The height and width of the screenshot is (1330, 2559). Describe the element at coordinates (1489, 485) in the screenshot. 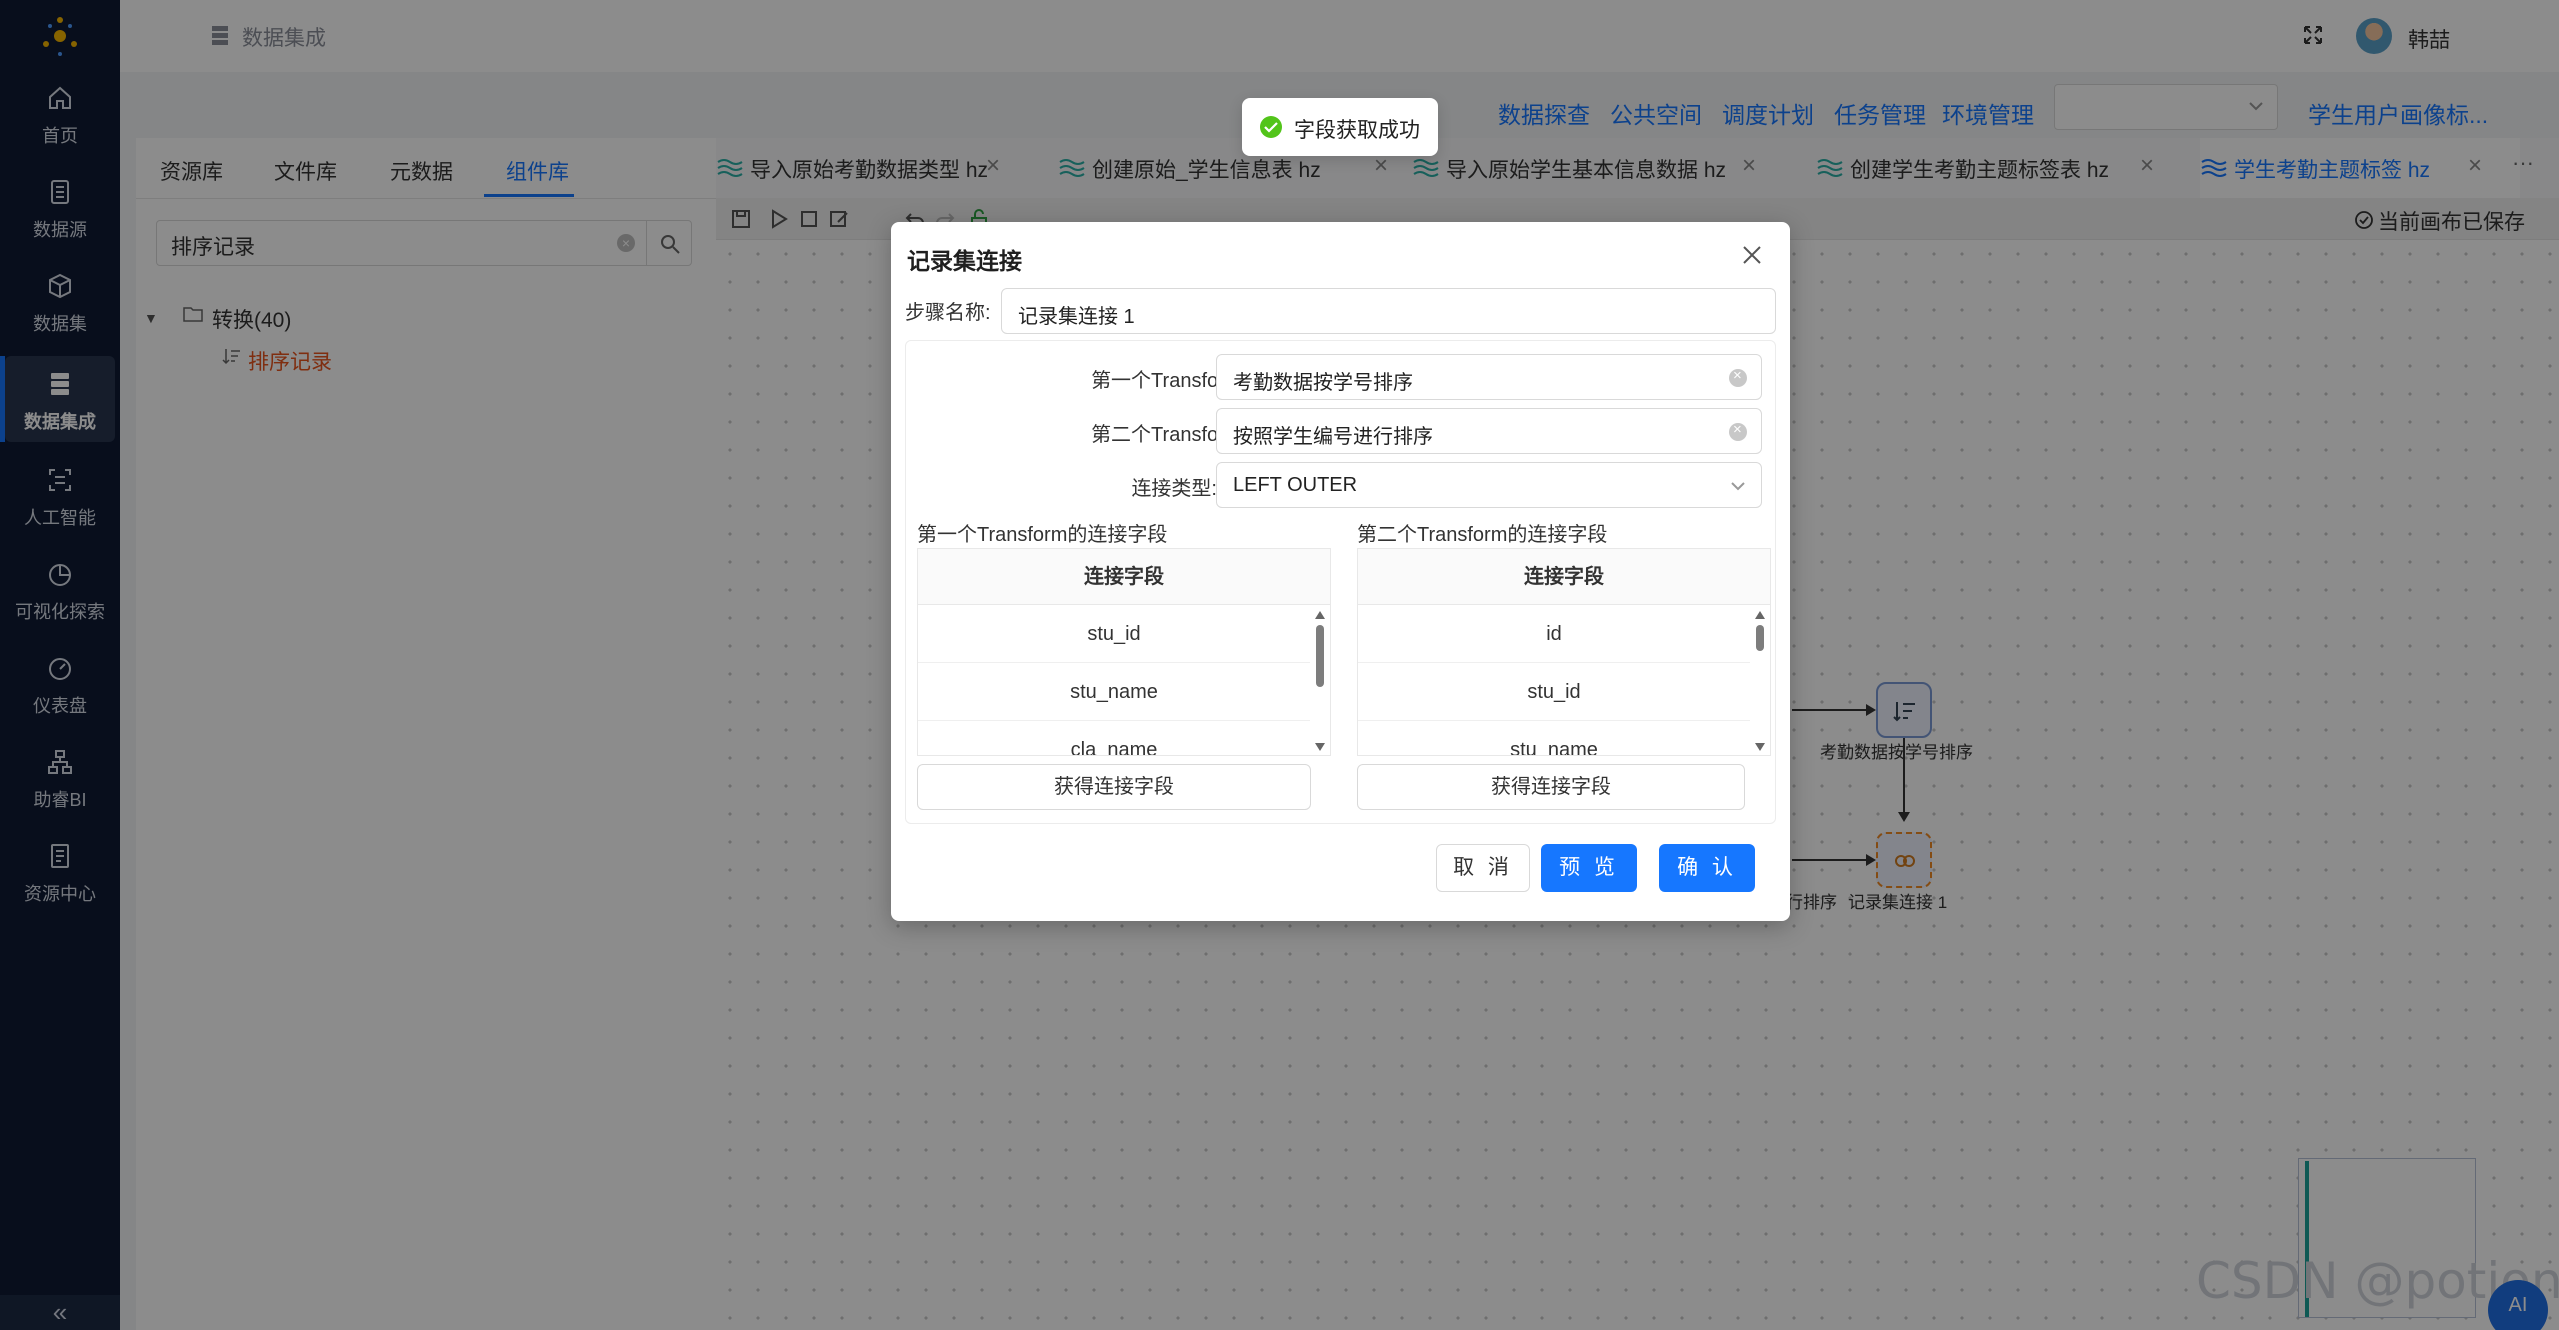

I see `join-type-select: LEFT OUTER` at that location.